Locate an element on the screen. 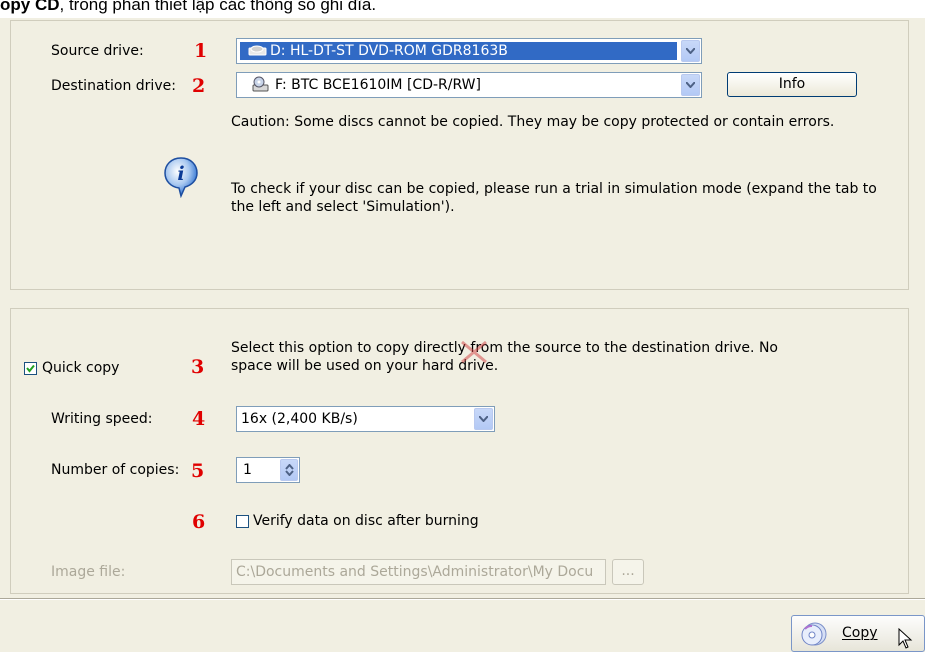 Image resolution: width=925 pixels, height=652 pixels. caption-bold: opy CD is located at coordinates (30, 7).